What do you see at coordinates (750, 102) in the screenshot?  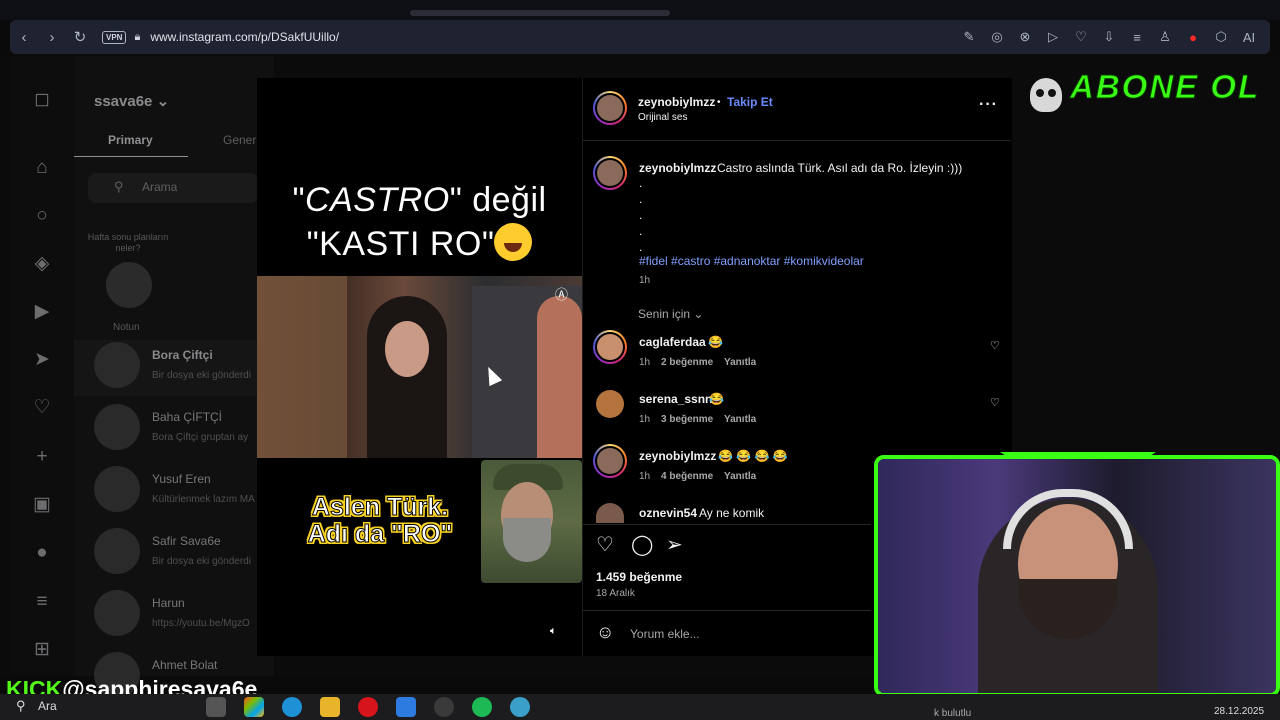 I see `follow-button: Takip Et` at bounding box center [750, 102].